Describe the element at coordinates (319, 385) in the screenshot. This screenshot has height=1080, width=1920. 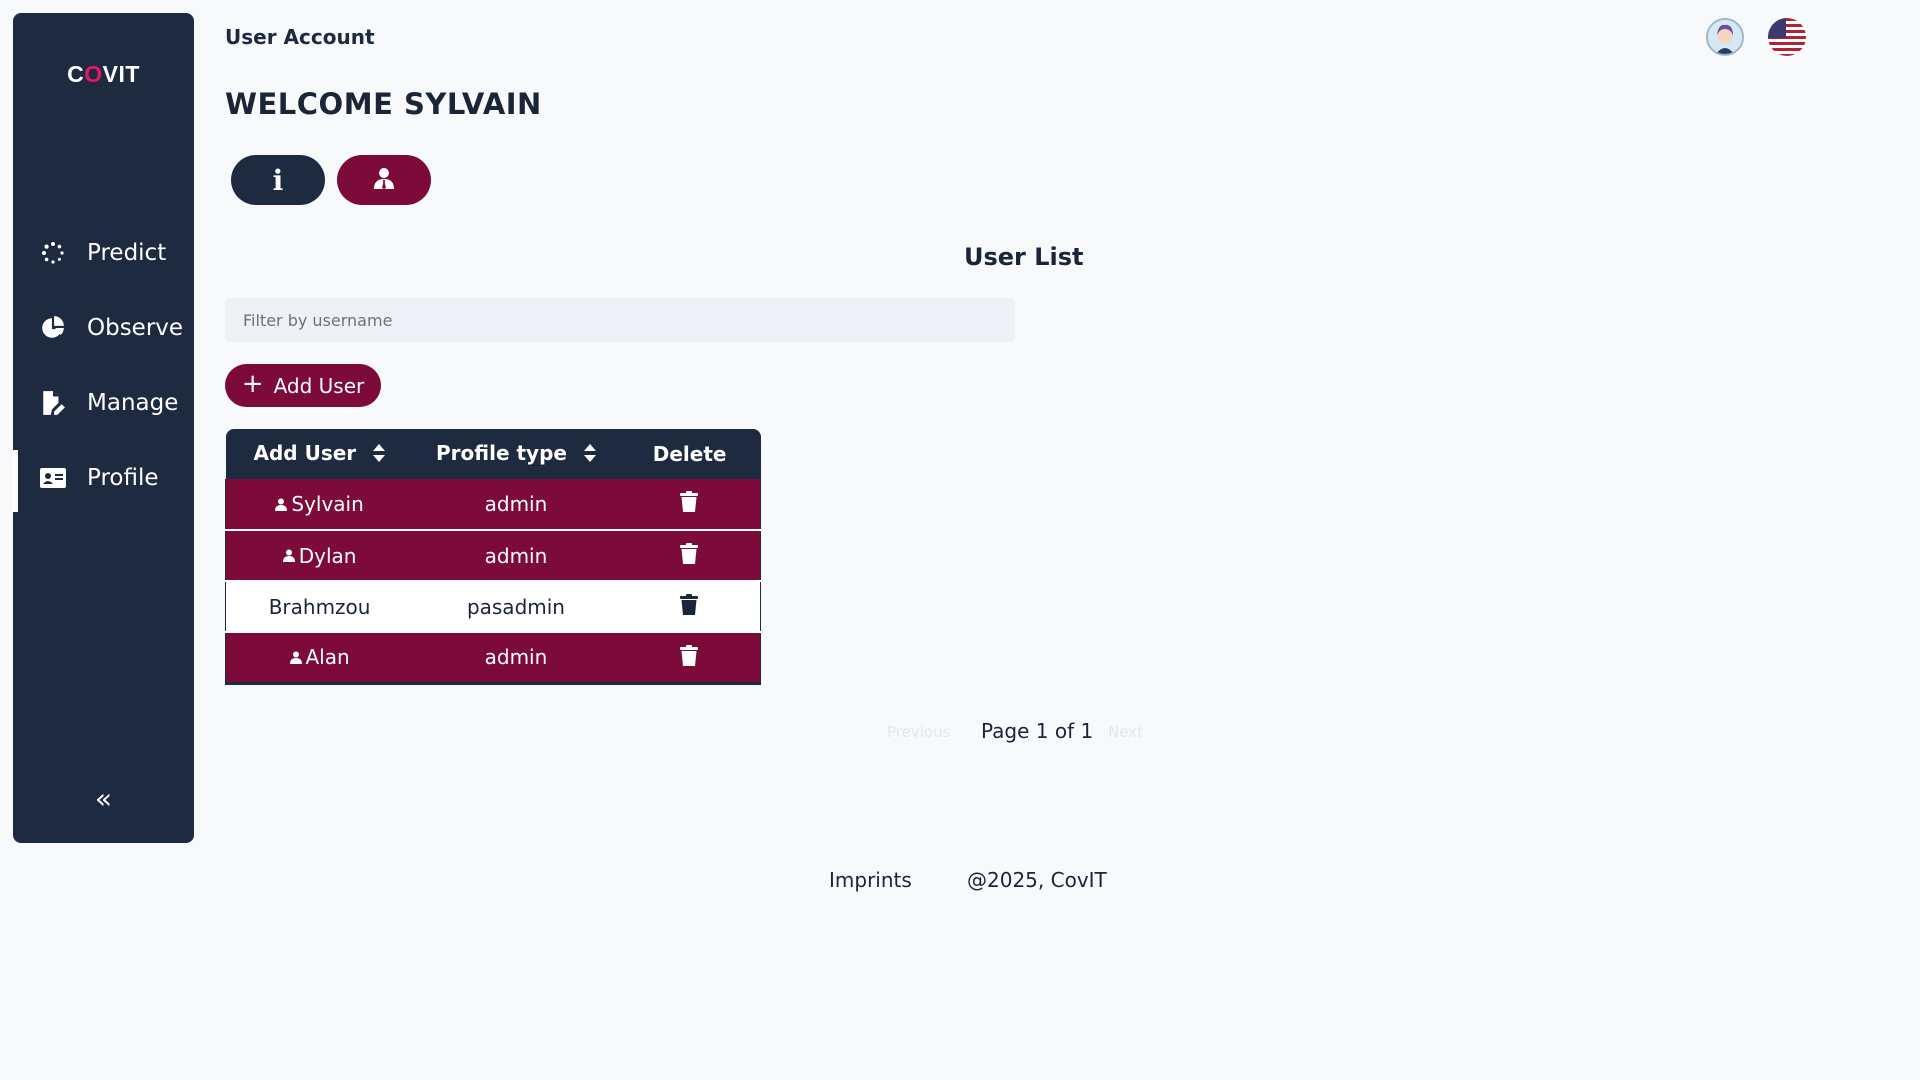
I see `add-user-label: Add User` at that location.